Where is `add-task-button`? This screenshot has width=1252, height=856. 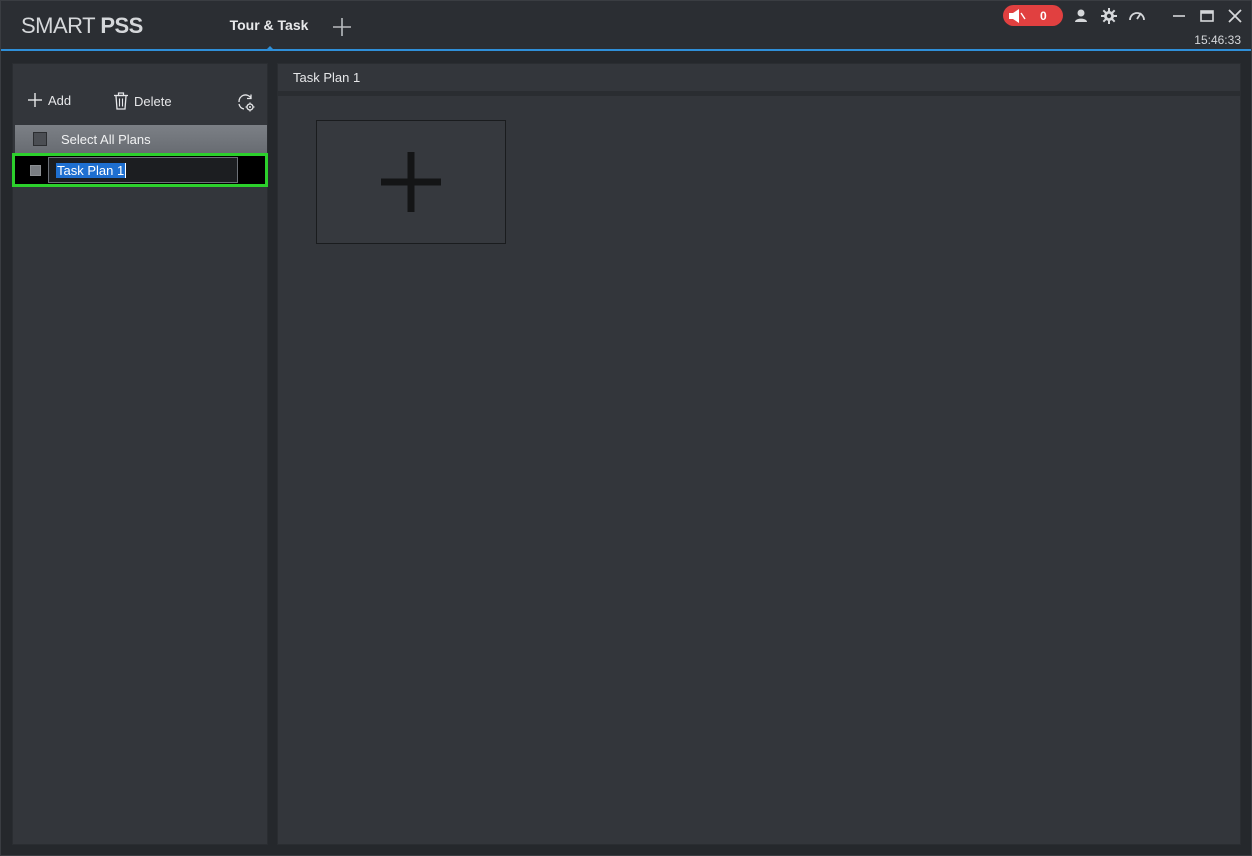 add-task-button is located at coordinates (411, 182).